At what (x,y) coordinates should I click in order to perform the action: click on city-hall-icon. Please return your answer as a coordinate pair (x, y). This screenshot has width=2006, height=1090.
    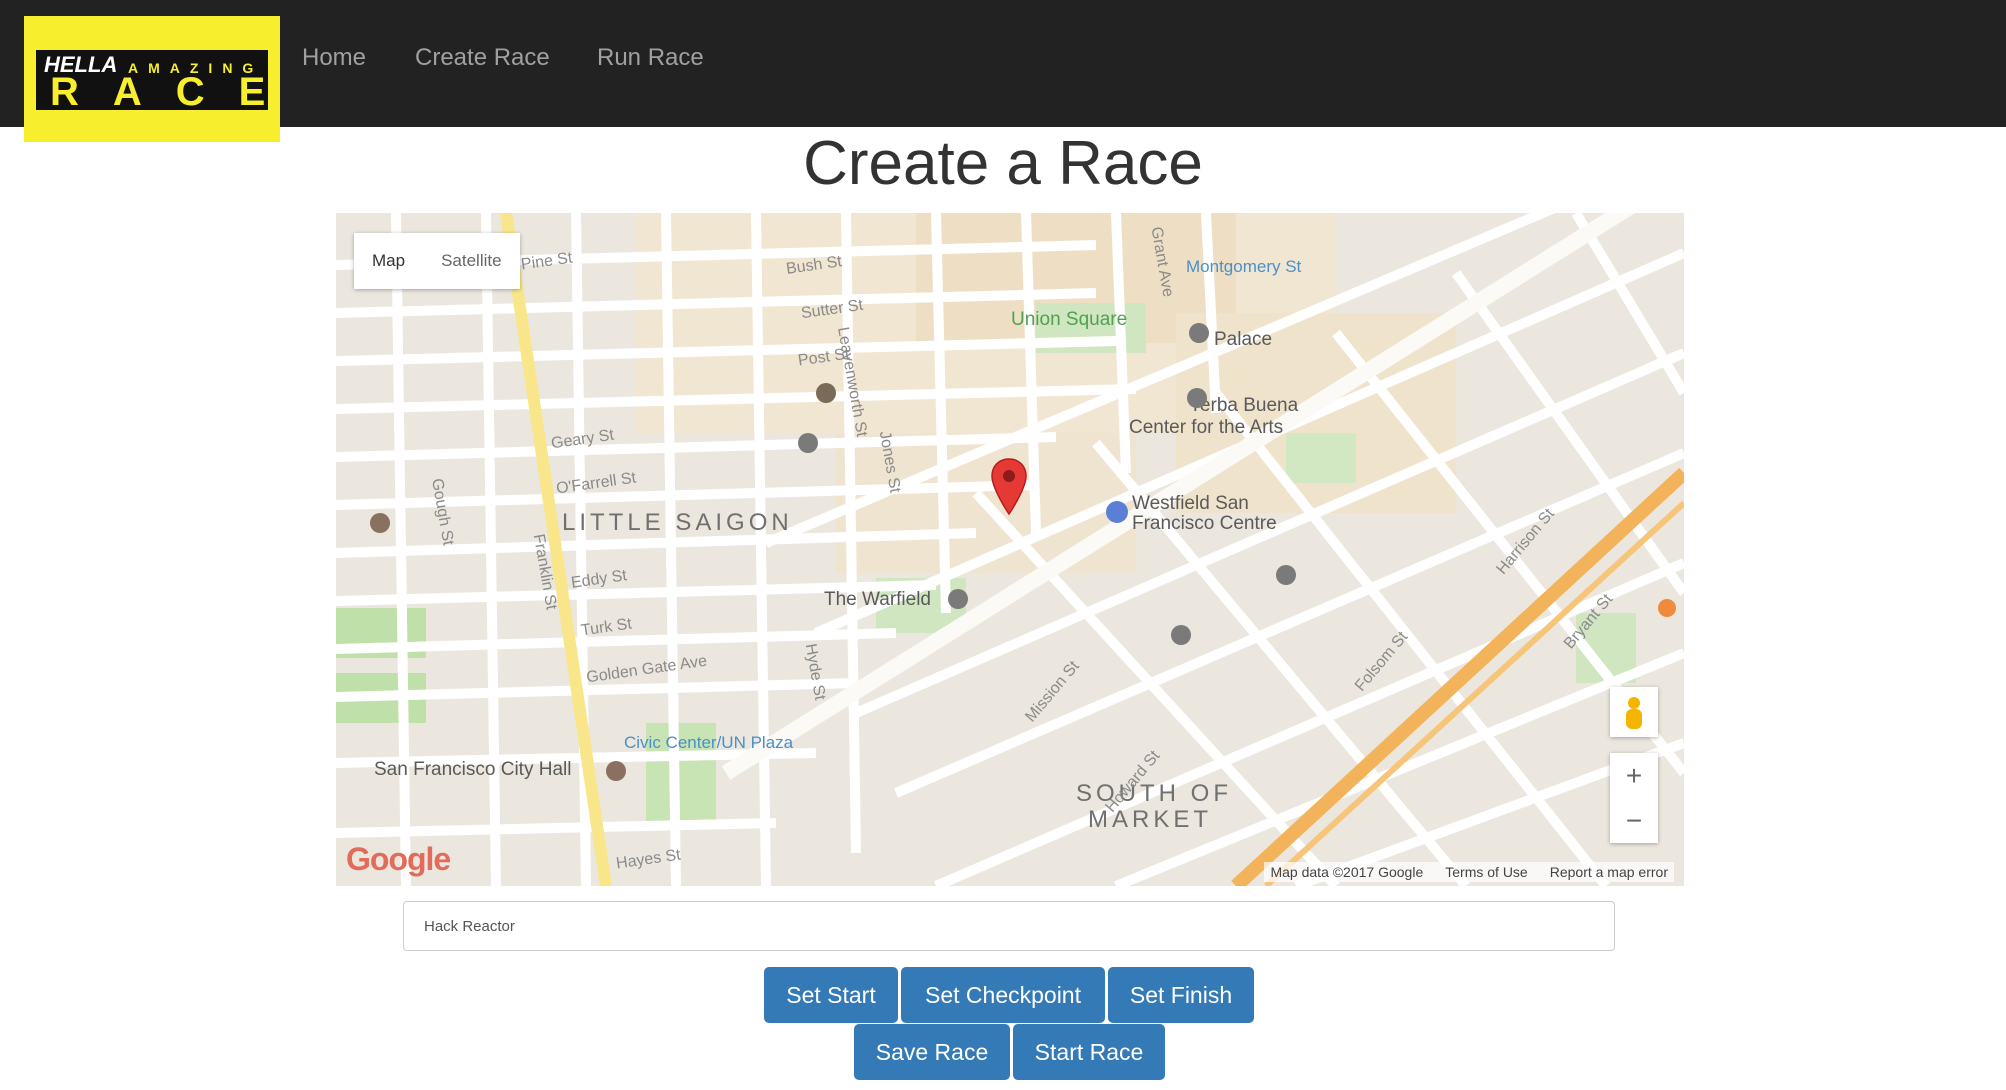
    Looking at the image, I should click on (616, 771).